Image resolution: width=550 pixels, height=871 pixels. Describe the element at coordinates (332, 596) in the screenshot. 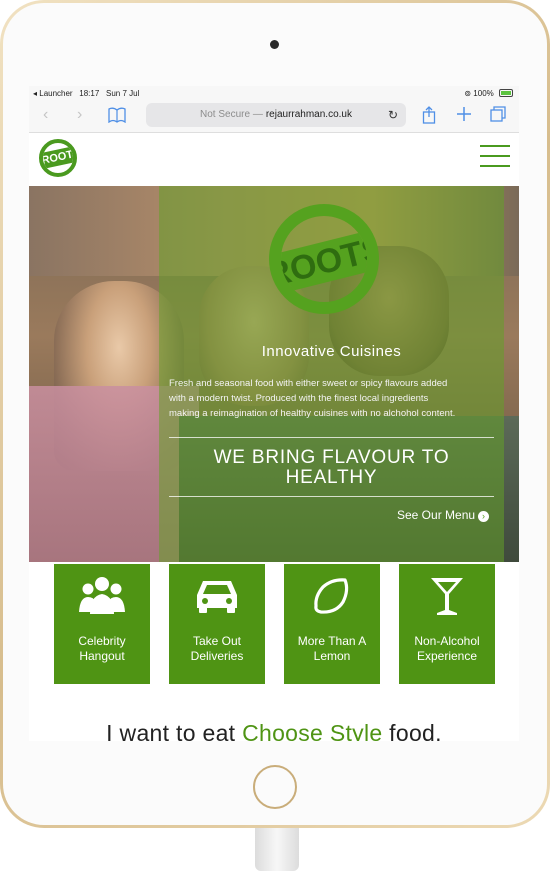

I see `lemon-icon` at that location.